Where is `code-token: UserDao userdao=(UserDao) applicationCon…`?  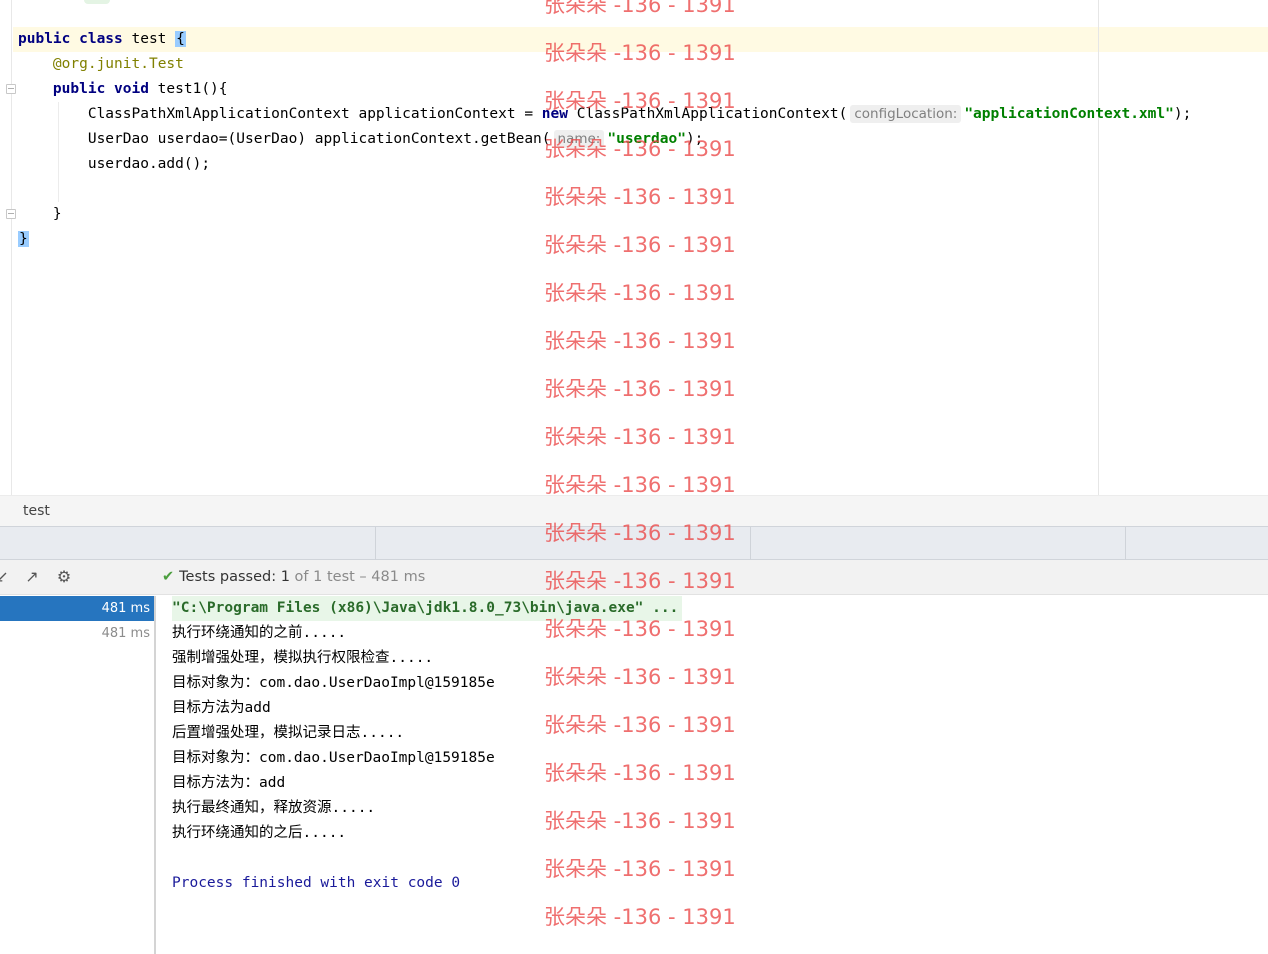
code-token: UserDao userdao=(UserDao) applicationCon… is located at coordinates (284, 139).